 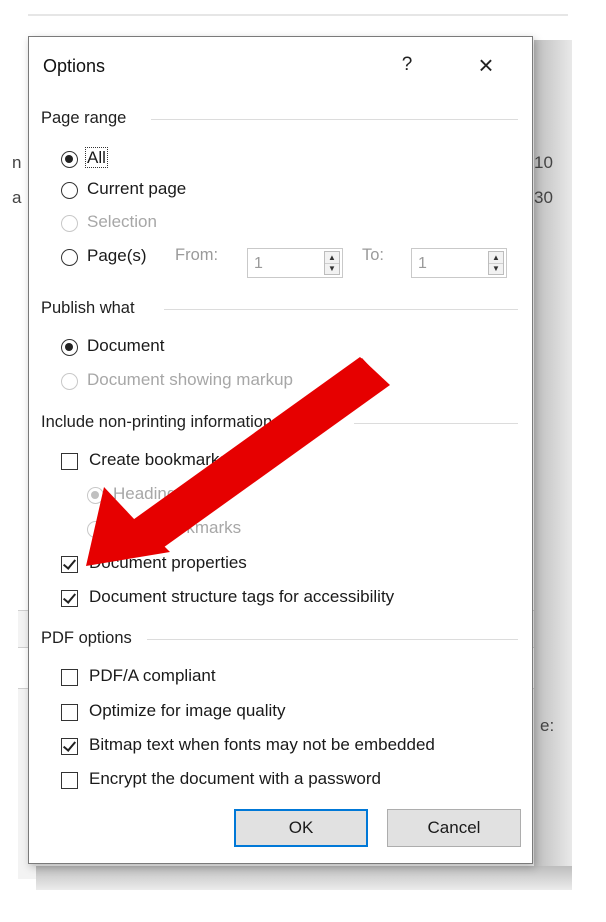 I want to click on radio-document-markup-label: Document showing markup, so click(x=190, y=379).